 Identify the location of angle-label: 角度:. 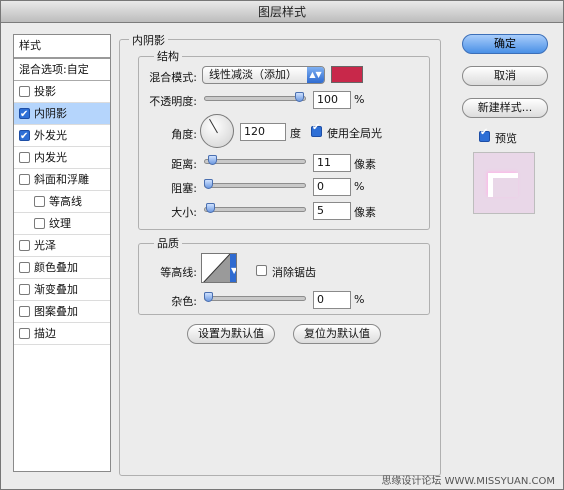
(184, 134).